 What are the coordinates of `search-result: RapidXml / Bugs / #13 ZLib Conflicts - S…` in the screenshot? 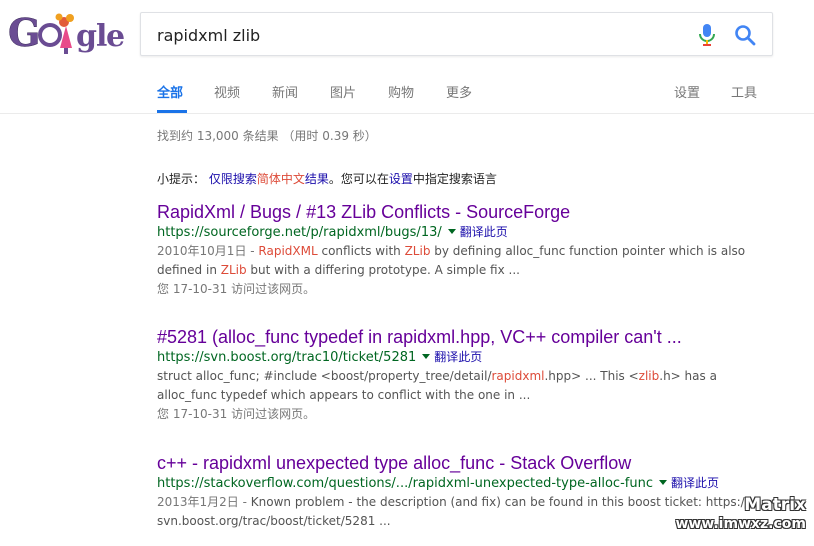 It's located at (457, 250).